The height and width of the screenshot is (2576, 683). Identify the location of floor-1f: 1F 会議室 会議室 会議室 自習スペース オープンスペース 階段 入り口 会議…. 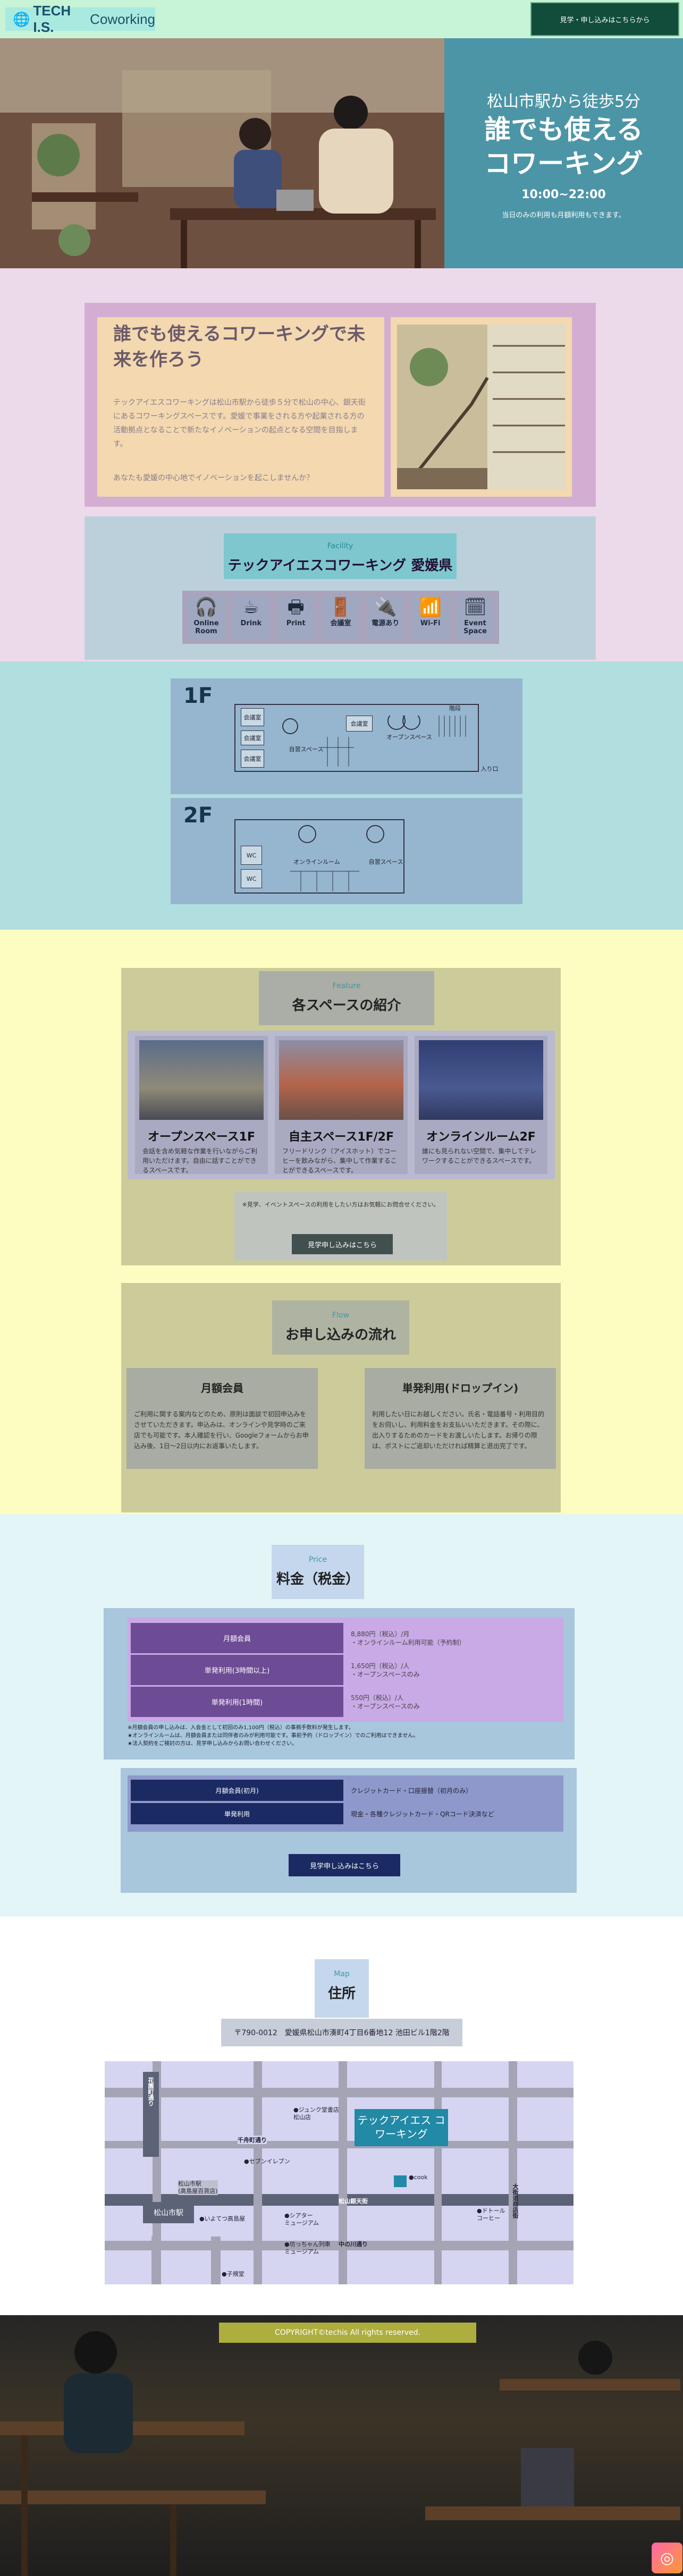
(346, 736).